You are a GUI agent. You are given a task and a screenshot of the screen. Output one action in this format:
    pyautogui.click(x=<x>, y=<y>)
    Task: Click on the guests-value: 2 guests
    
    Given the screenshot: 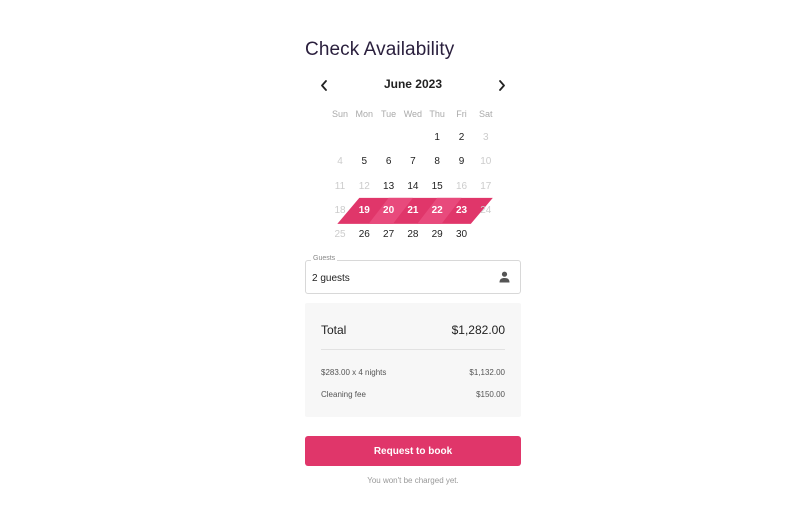 What is the action you would take?
    pyautogui.click(x=331, y=278)
    